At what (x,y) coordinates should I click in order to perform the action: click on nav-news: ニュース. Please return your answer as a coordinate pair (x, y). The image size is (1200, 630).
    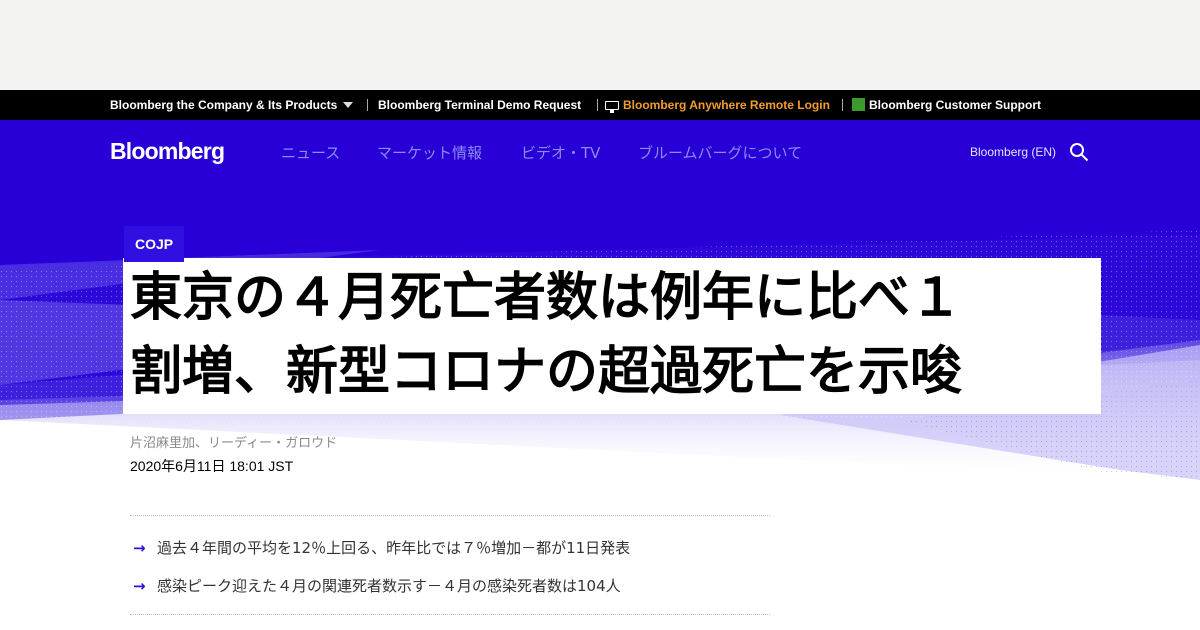
    Looking at the image, I should click on (310, 152).